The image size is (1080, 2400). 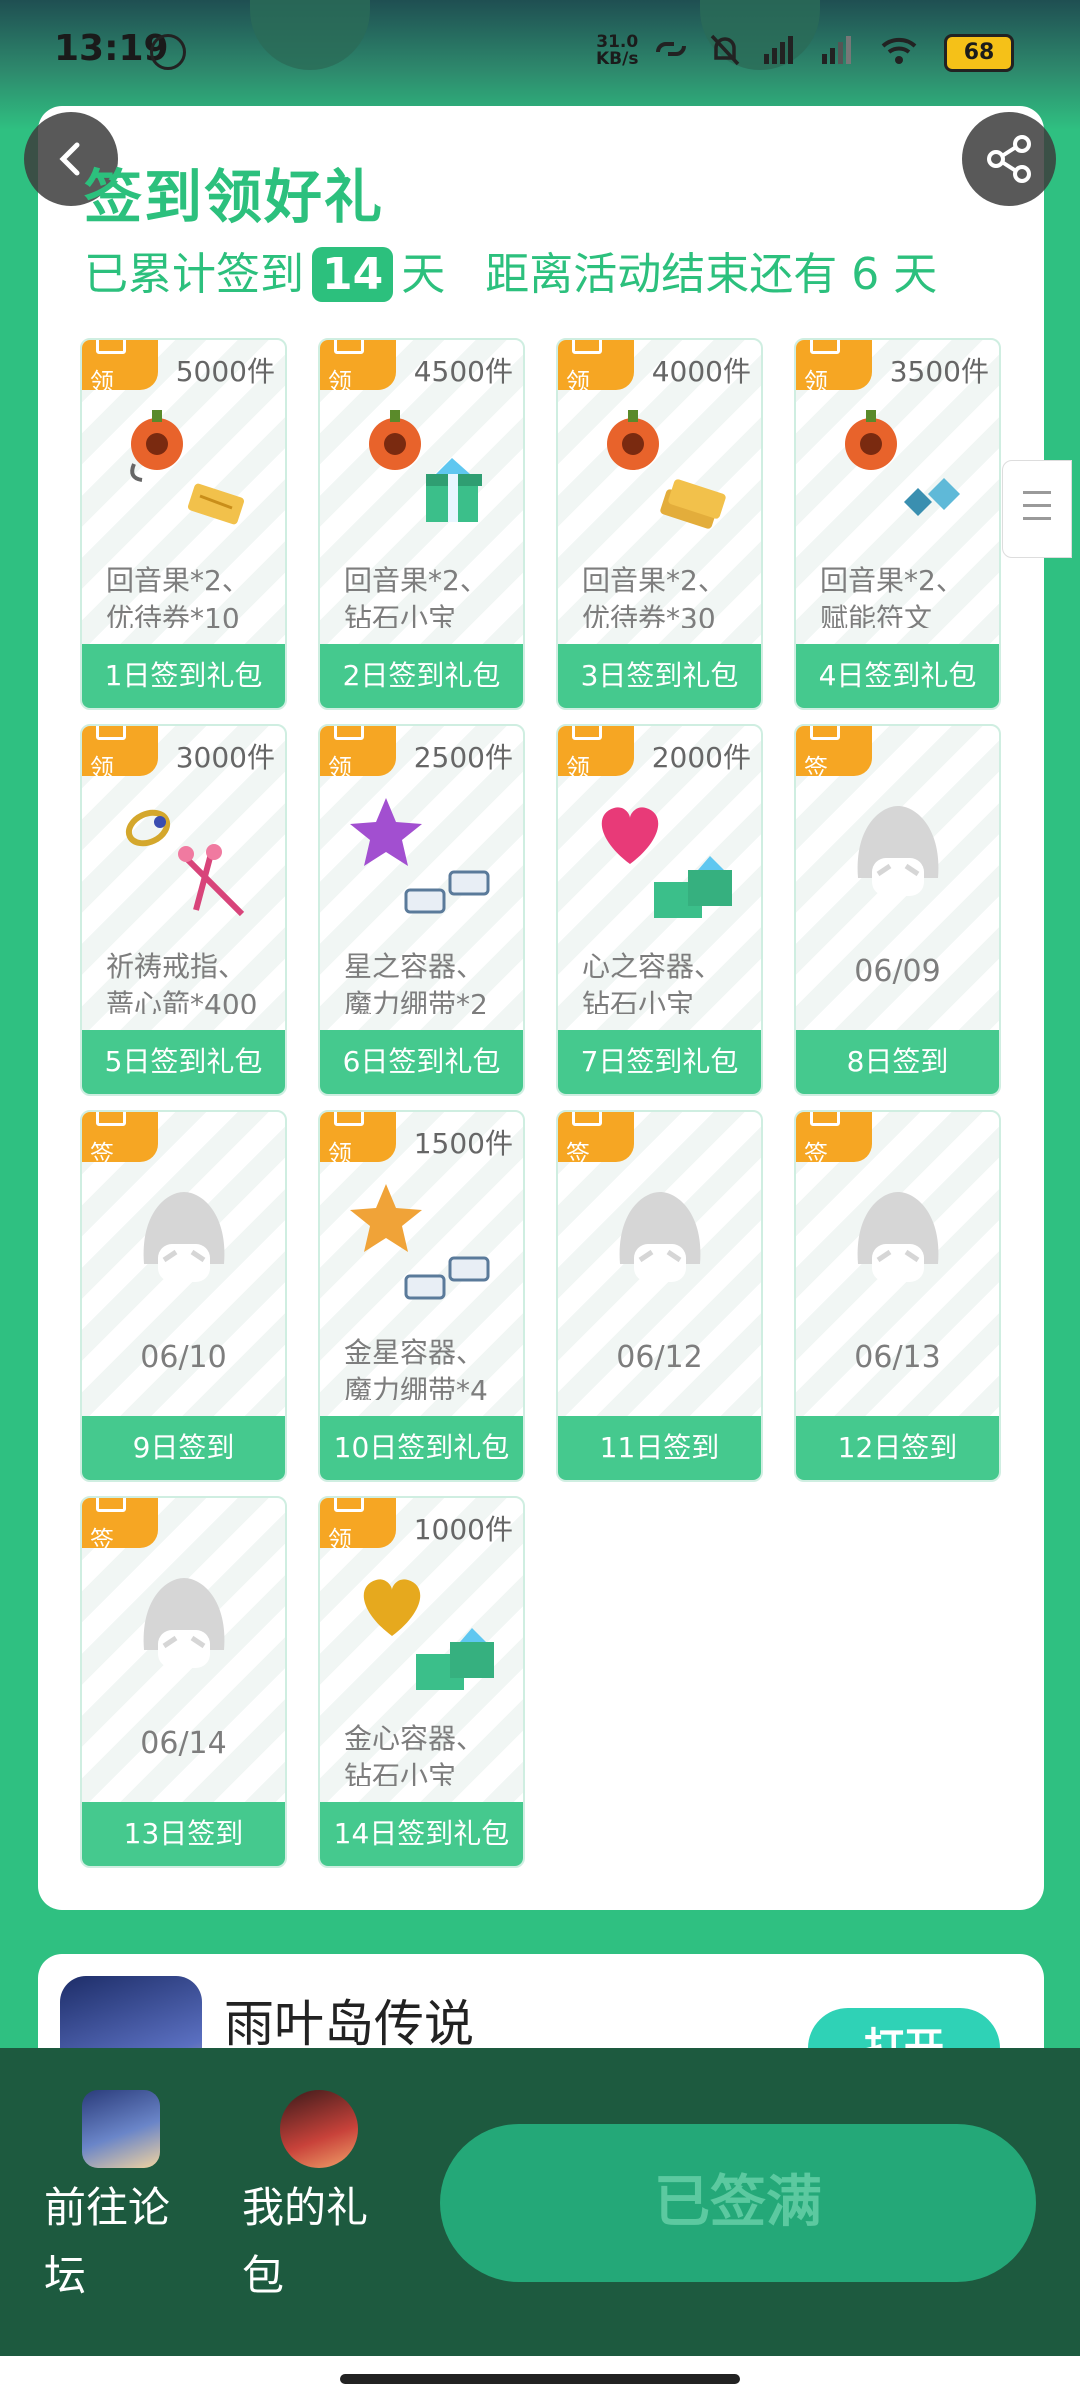 I want to click on battery-indicator: 68, so click(x=979, y=53).